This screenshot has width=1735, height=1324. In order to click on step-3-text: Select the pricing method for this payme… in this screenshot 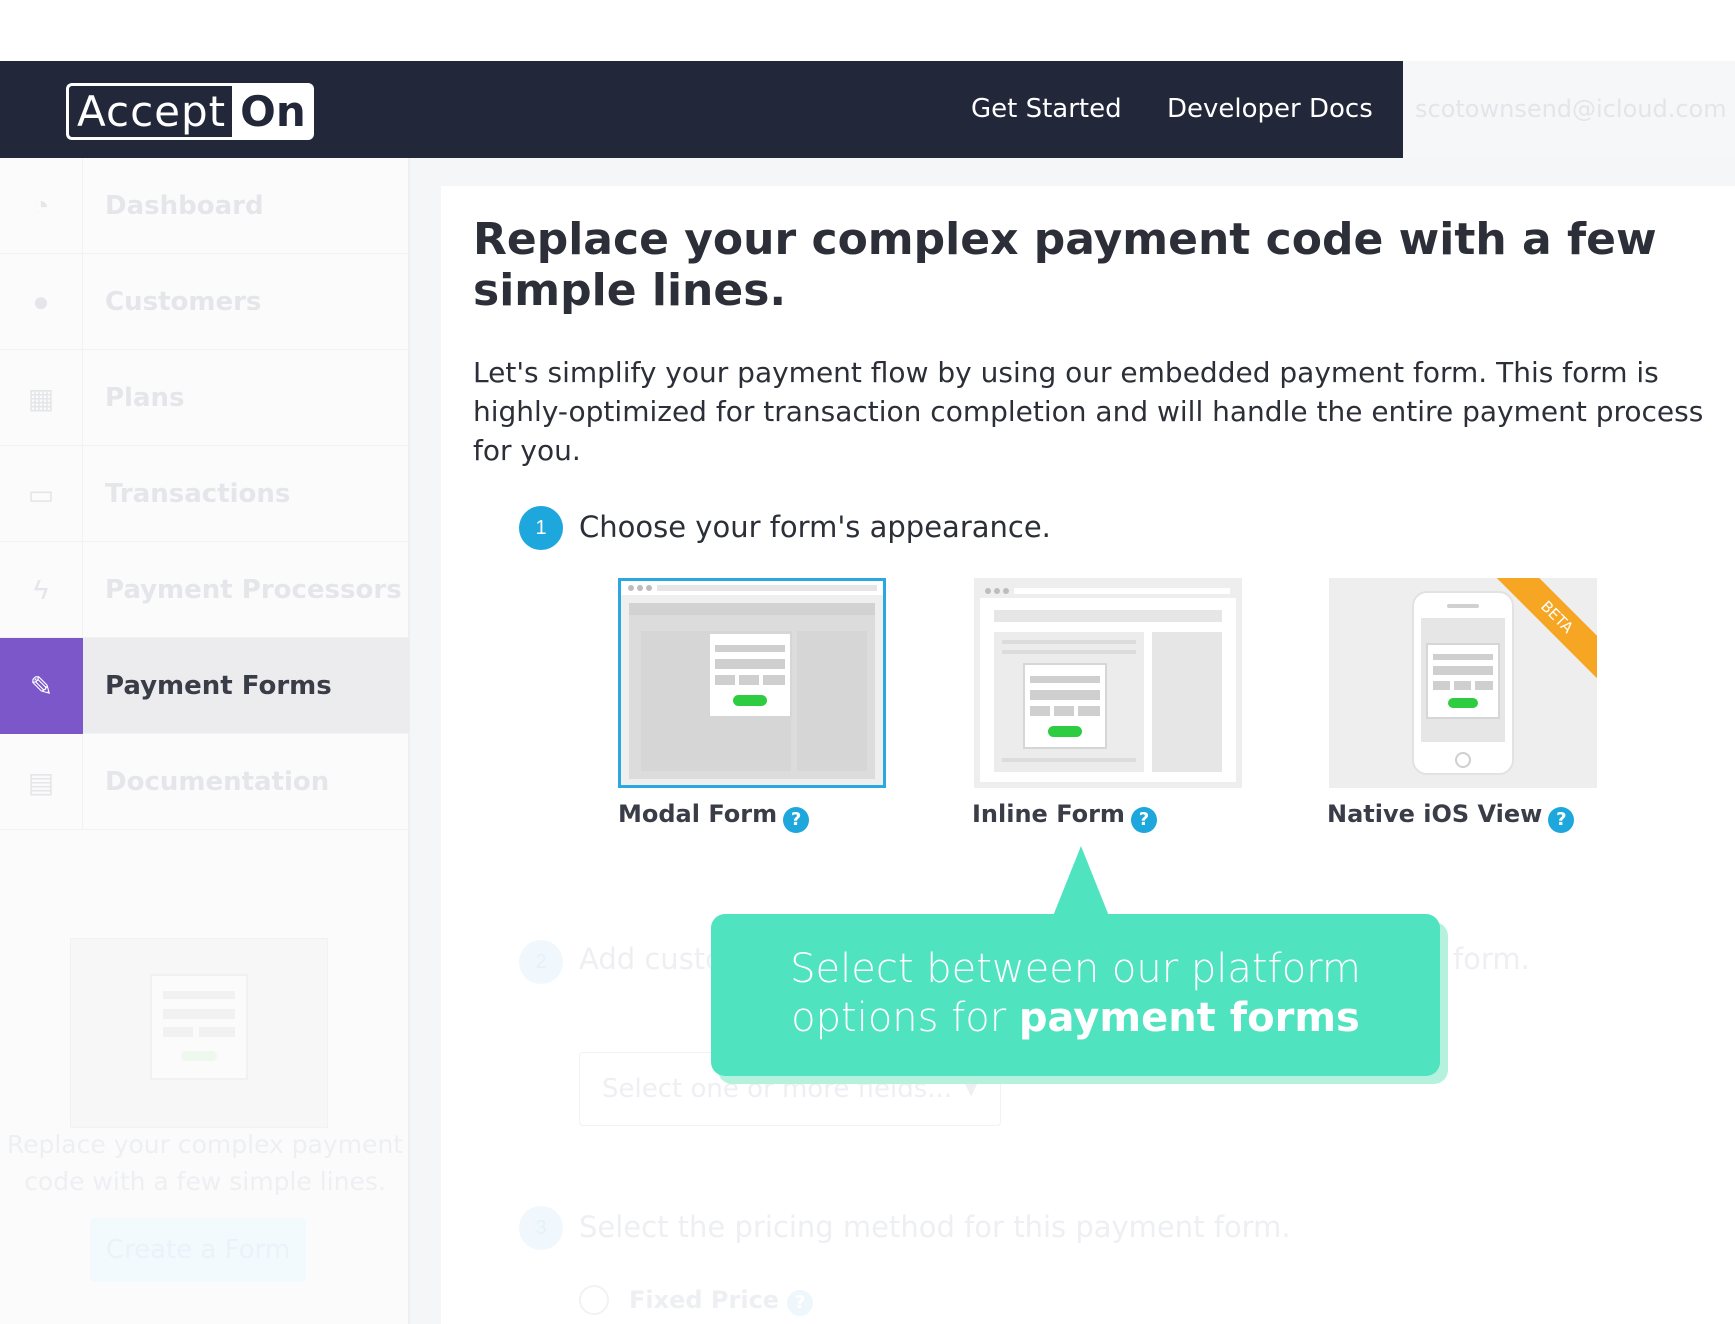, I will do `click(935, 1227)`.